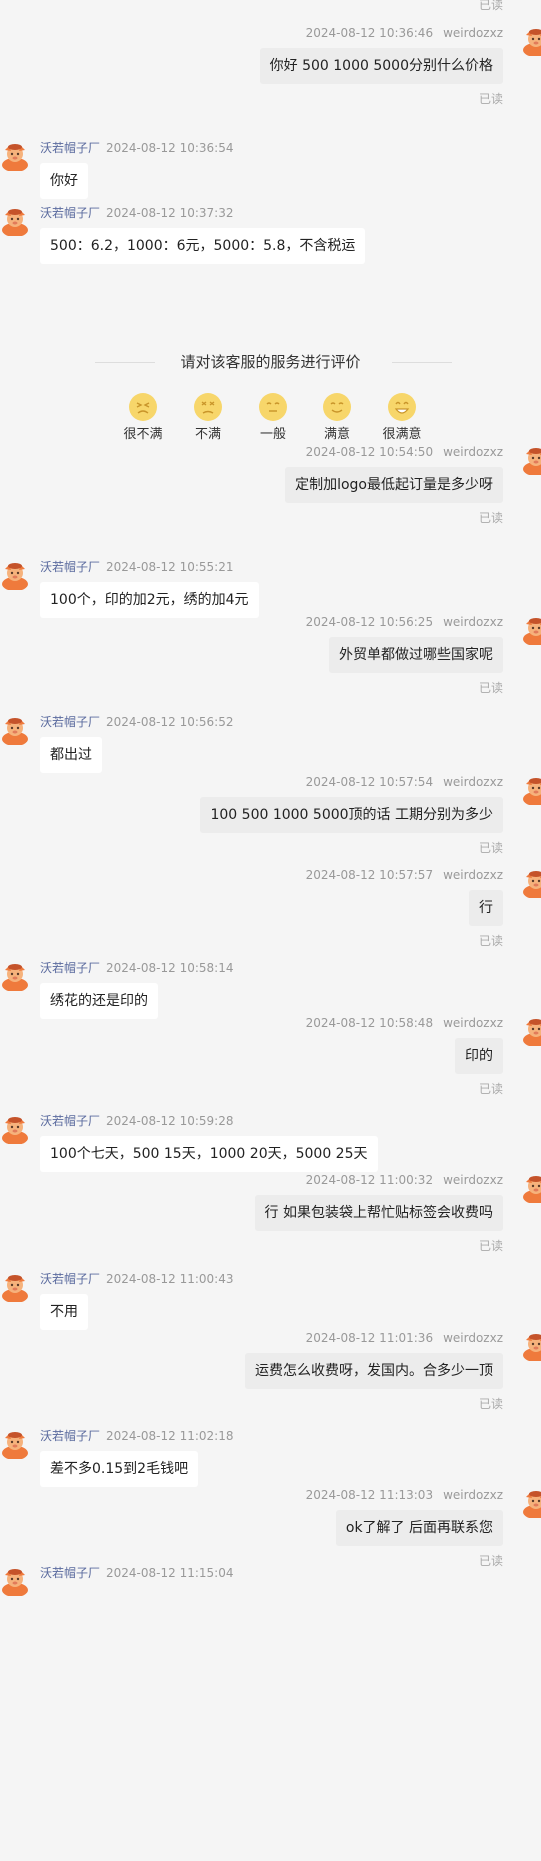 This screenshot has height=1861, width=541. I want to click on message-meta: 2024-08-12 11:00:32 weirdozxz, so click(404, 1180).